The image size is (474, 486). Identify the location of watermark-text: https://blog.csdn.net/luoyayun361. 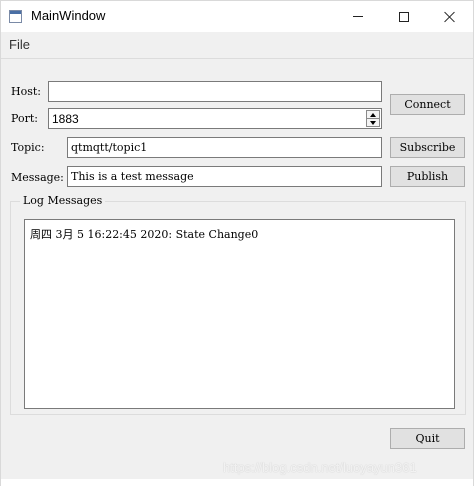
(320, 467).